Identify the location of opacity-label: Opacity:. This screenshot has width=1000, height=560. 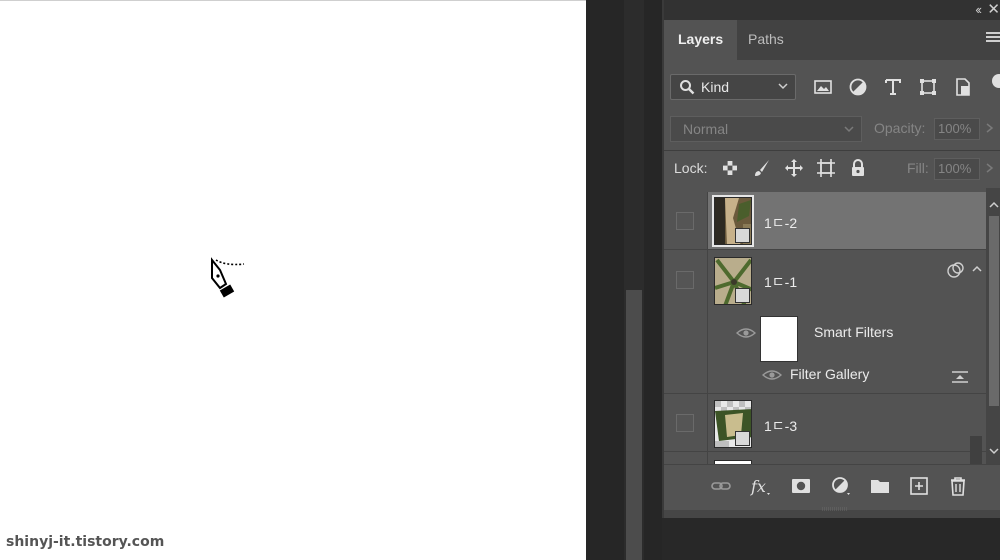
(900, 128).